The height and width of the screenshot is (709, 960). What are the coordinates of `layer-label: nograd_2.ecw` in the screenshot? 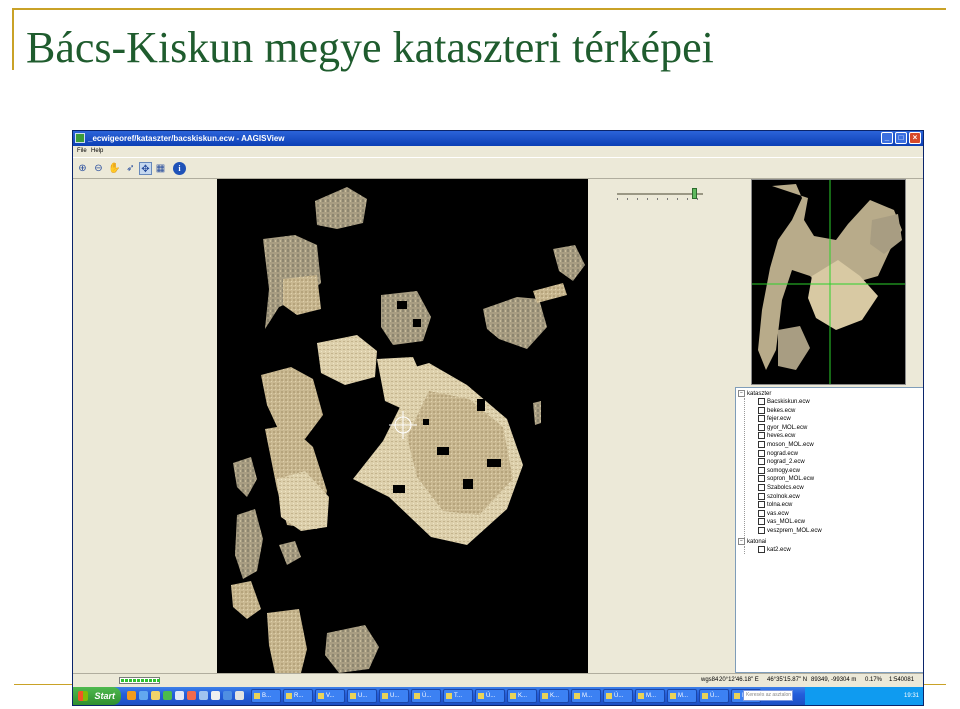 It's located at (786, 462).